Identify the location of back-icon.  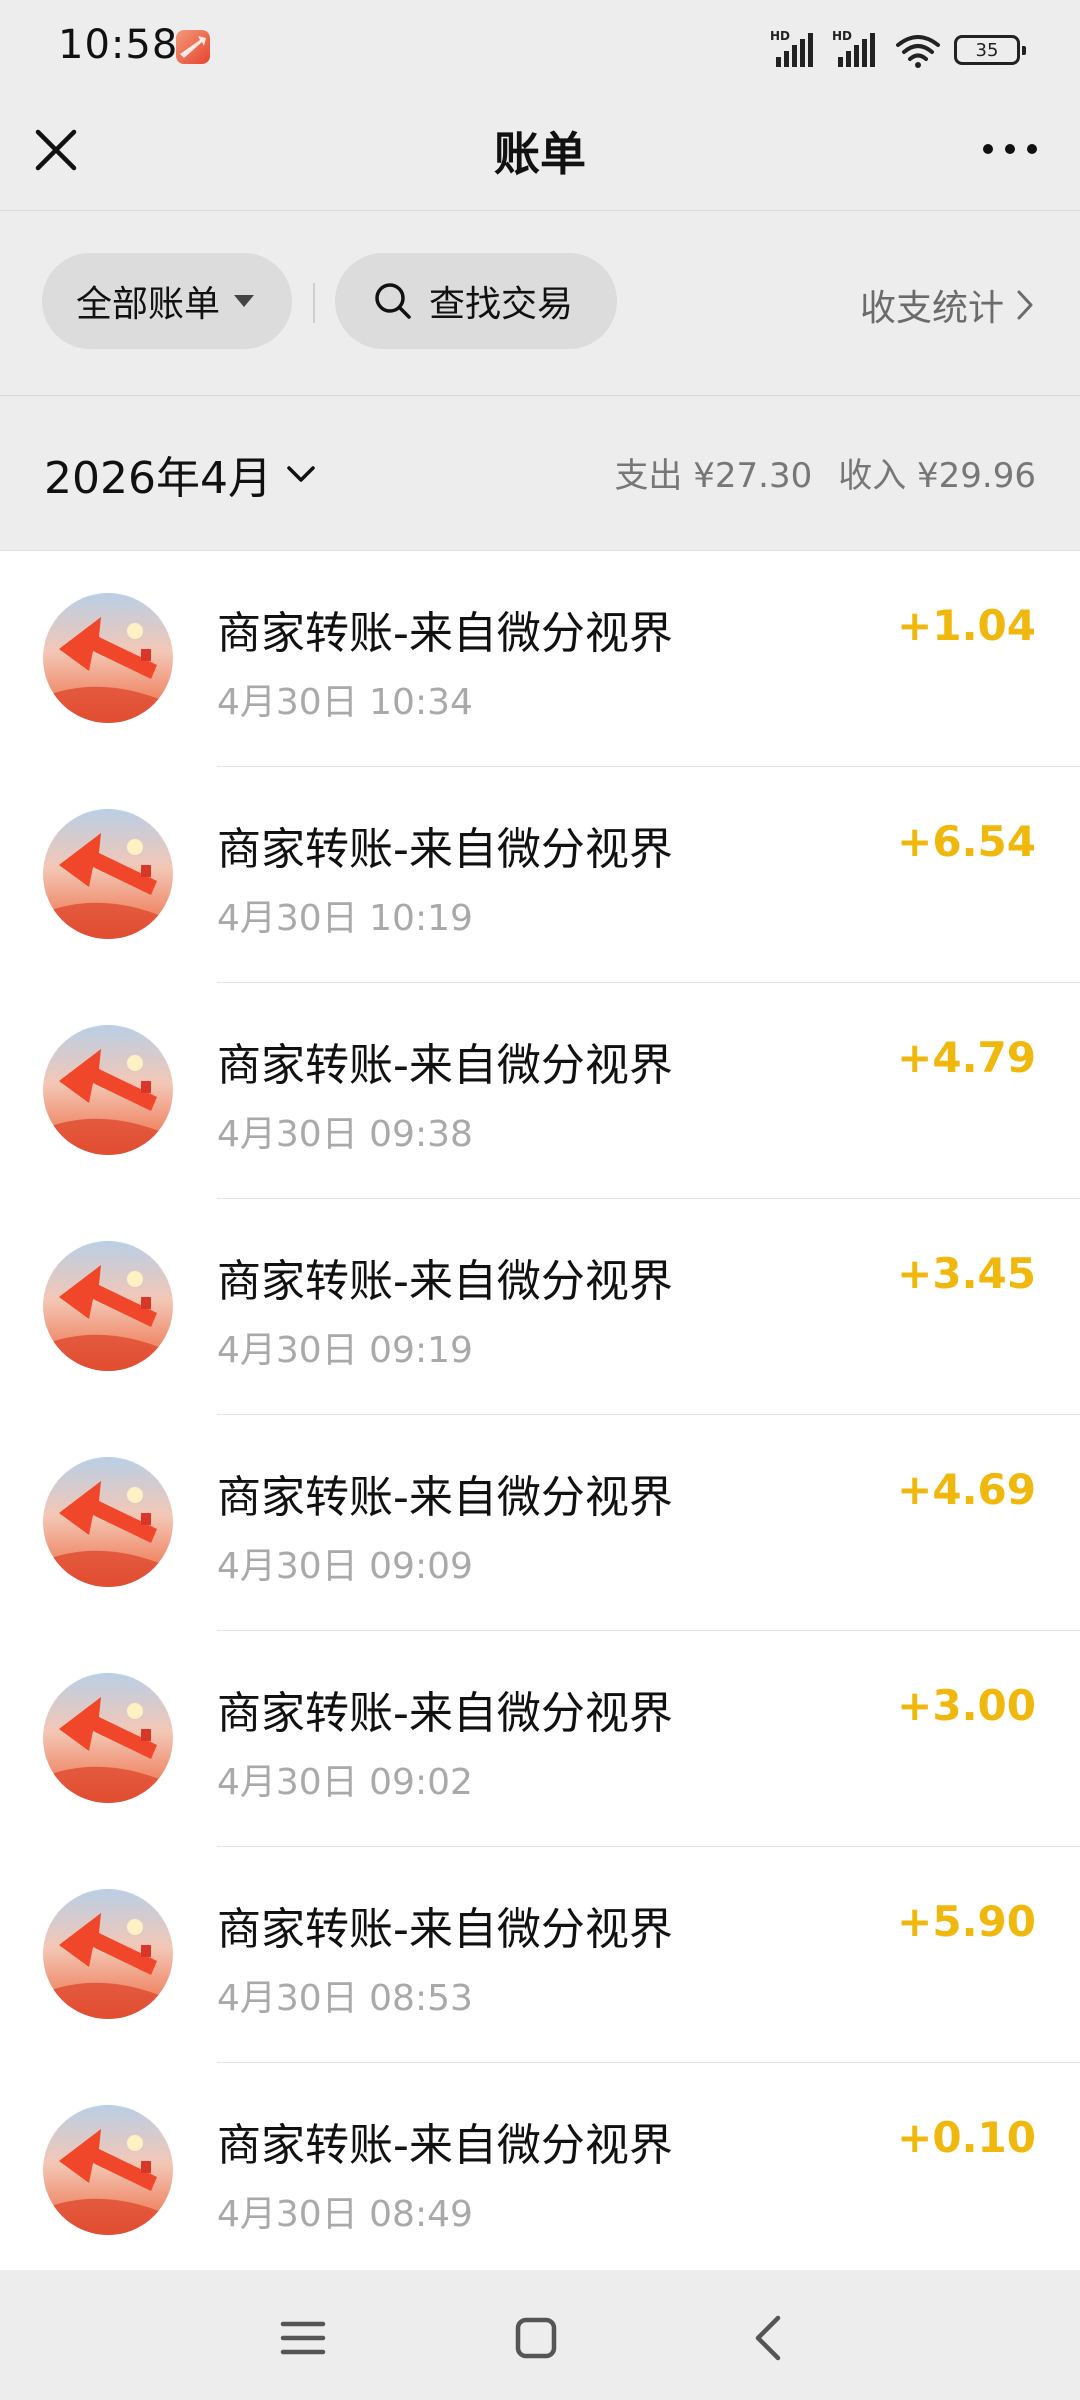
(770, 2338).